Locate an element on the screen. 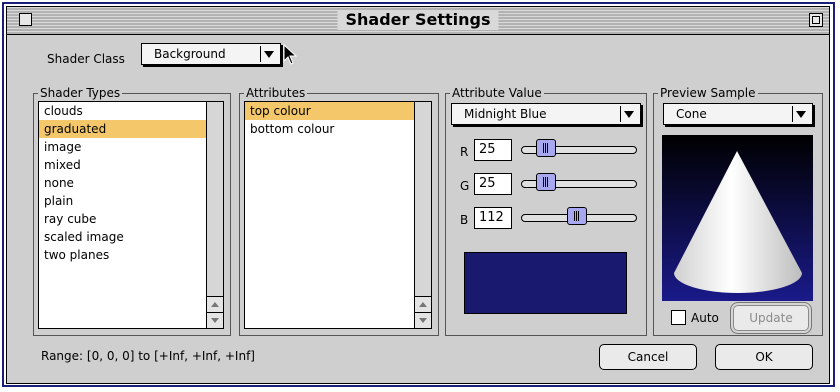  attribute-value-title: Attribute Value is located at coordinates (497, 93).